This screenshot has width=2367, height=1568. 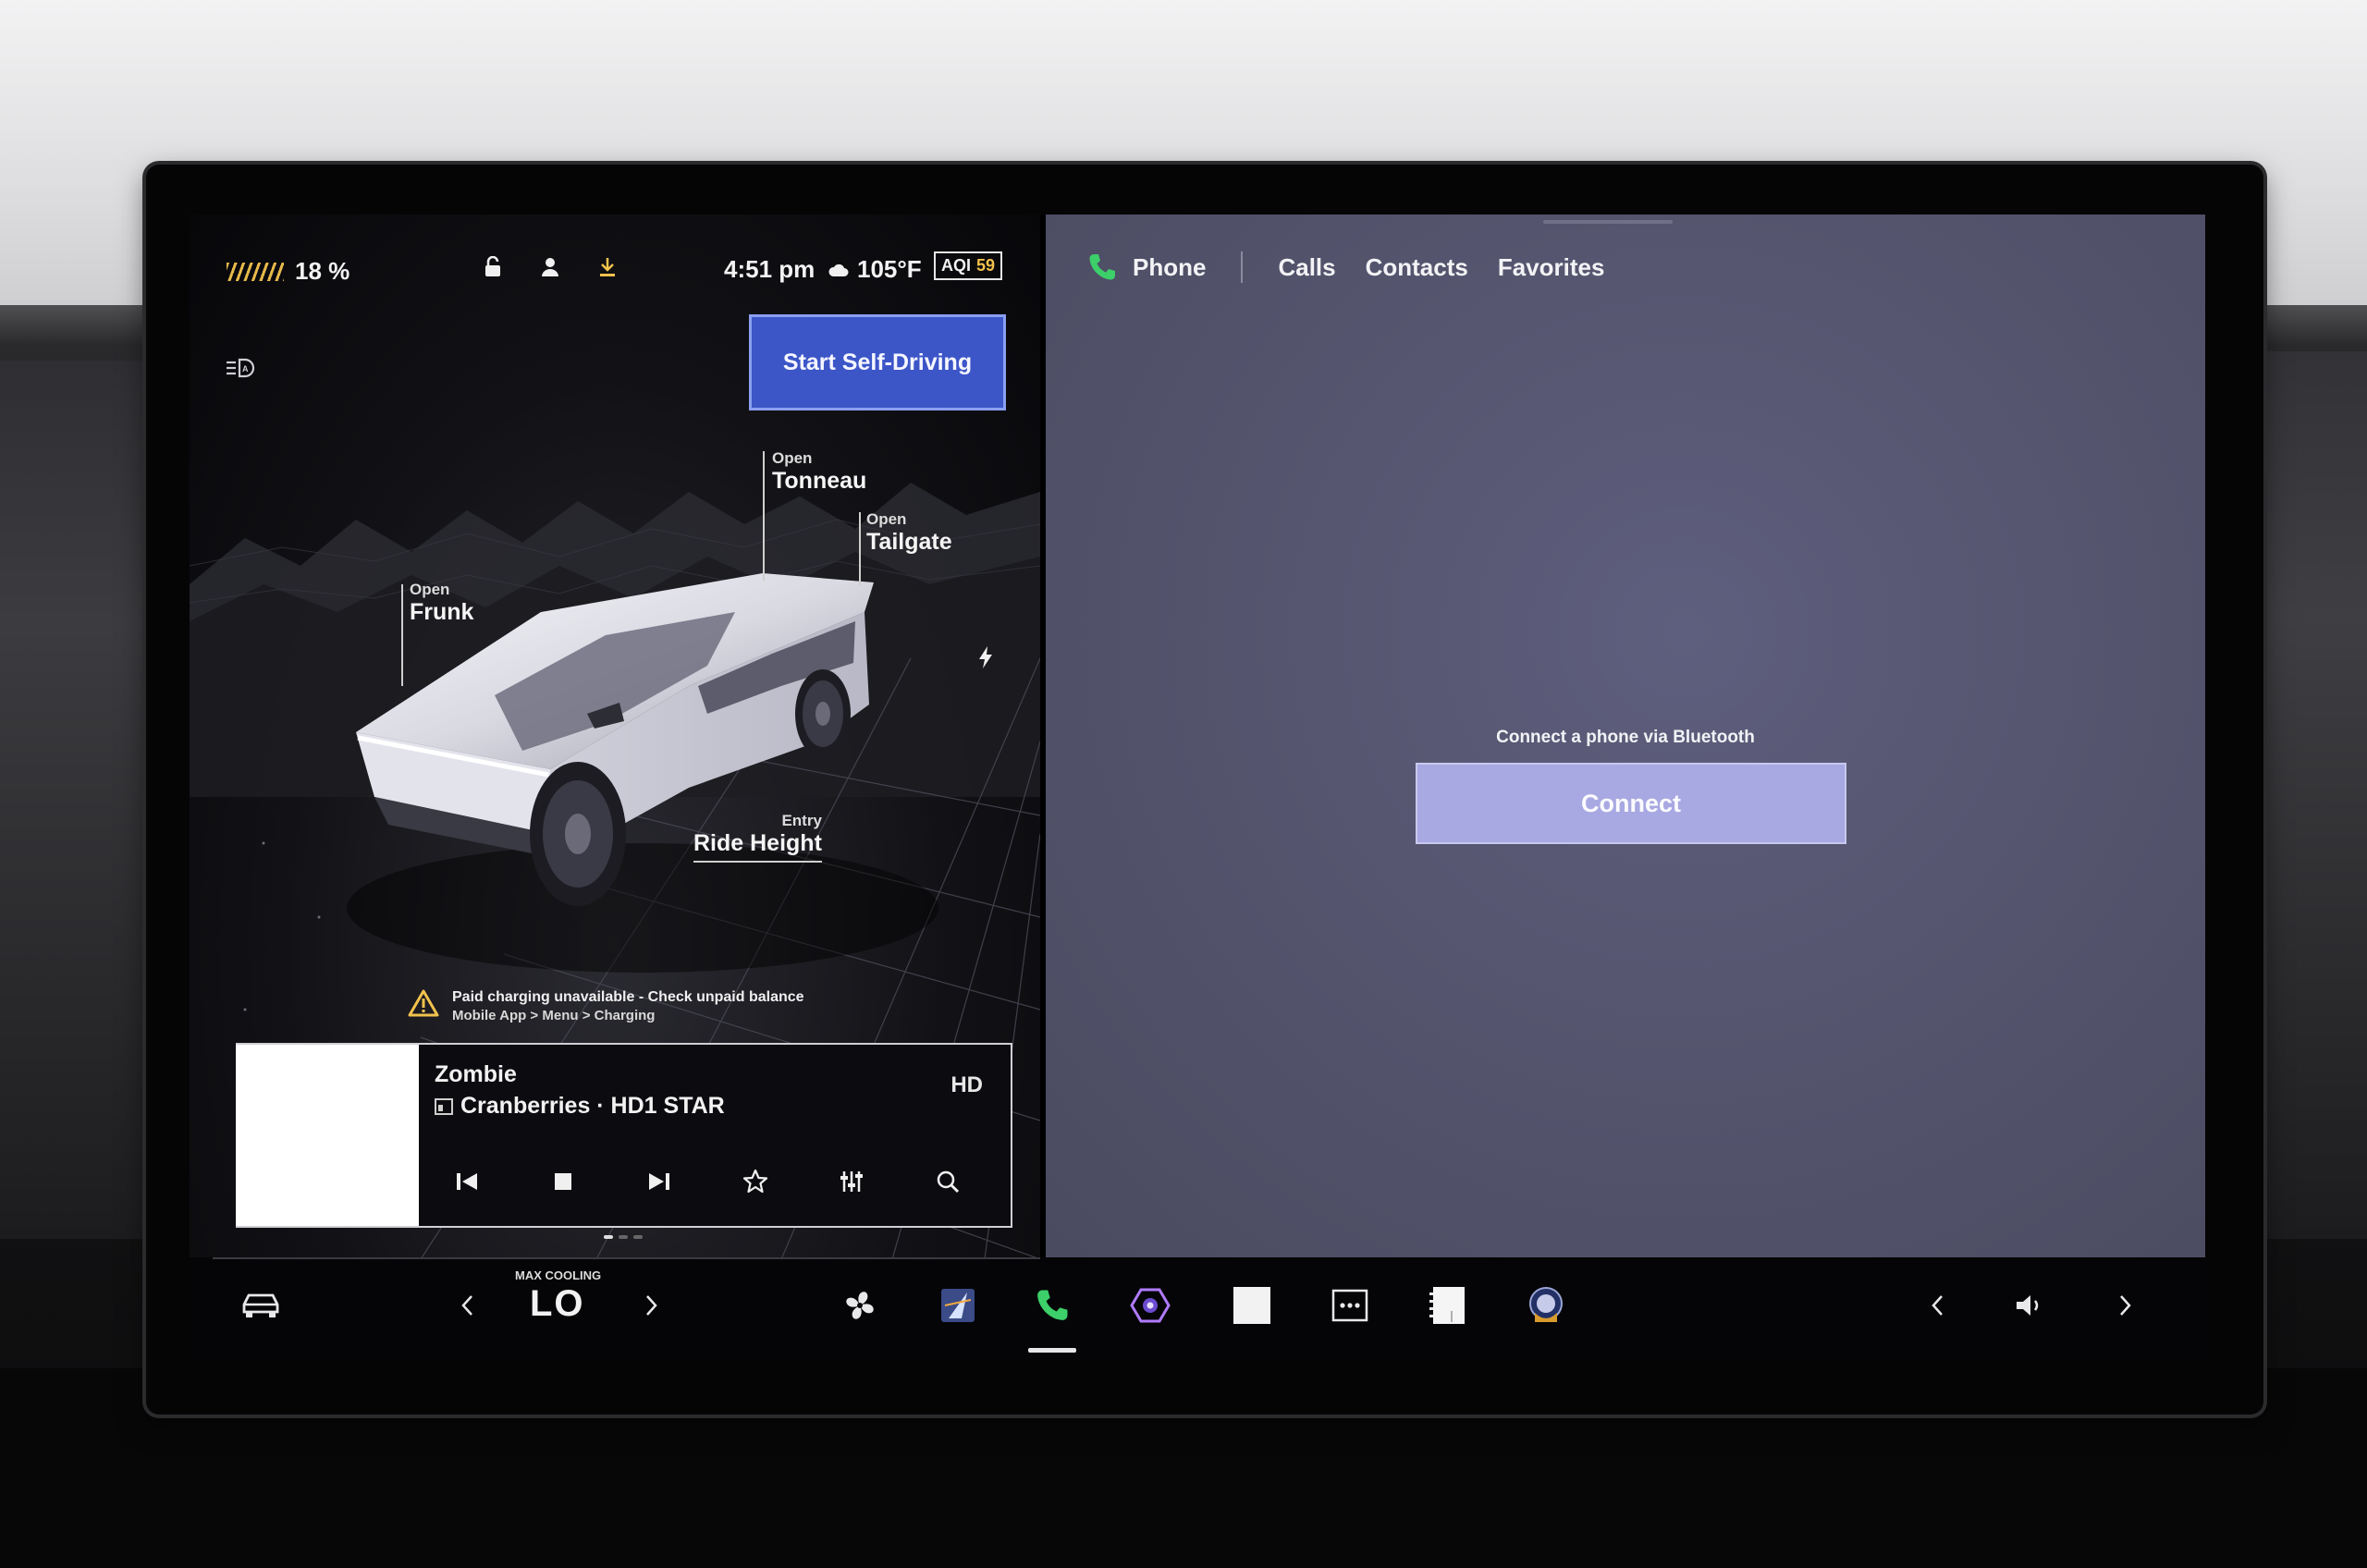 What do you see at coordinates (659, 1182) in the screenshot?
I see `next-icon` at bounding box center [659, 1182].